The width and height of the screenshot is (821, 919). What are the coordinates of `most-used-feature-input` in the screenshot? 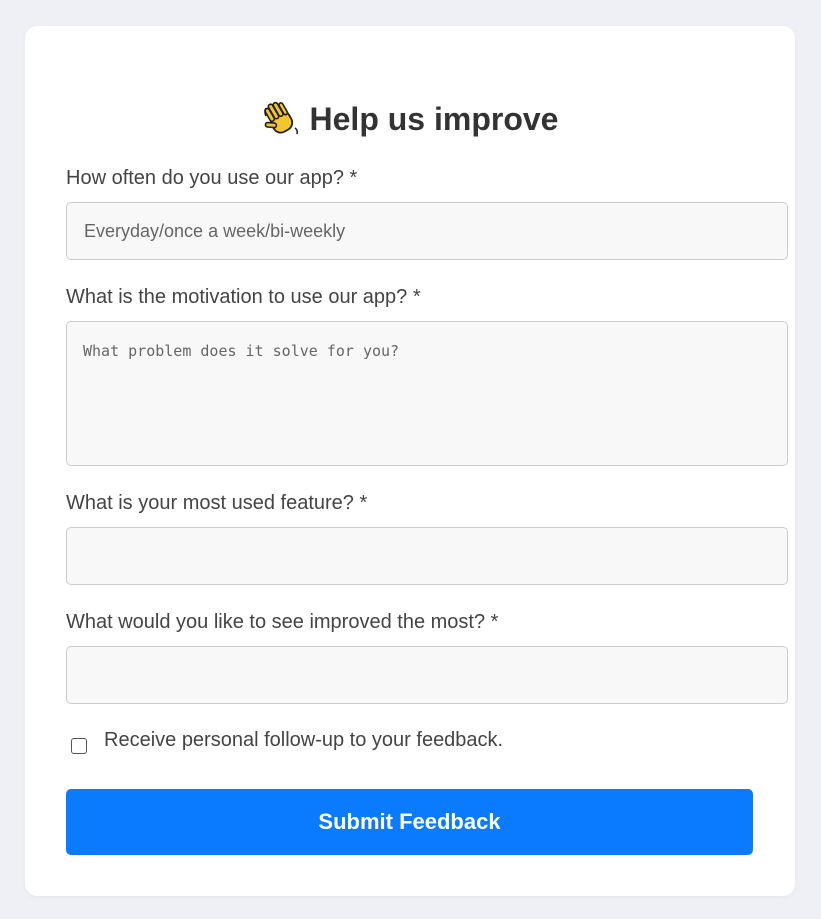 It's located at (427, 556).